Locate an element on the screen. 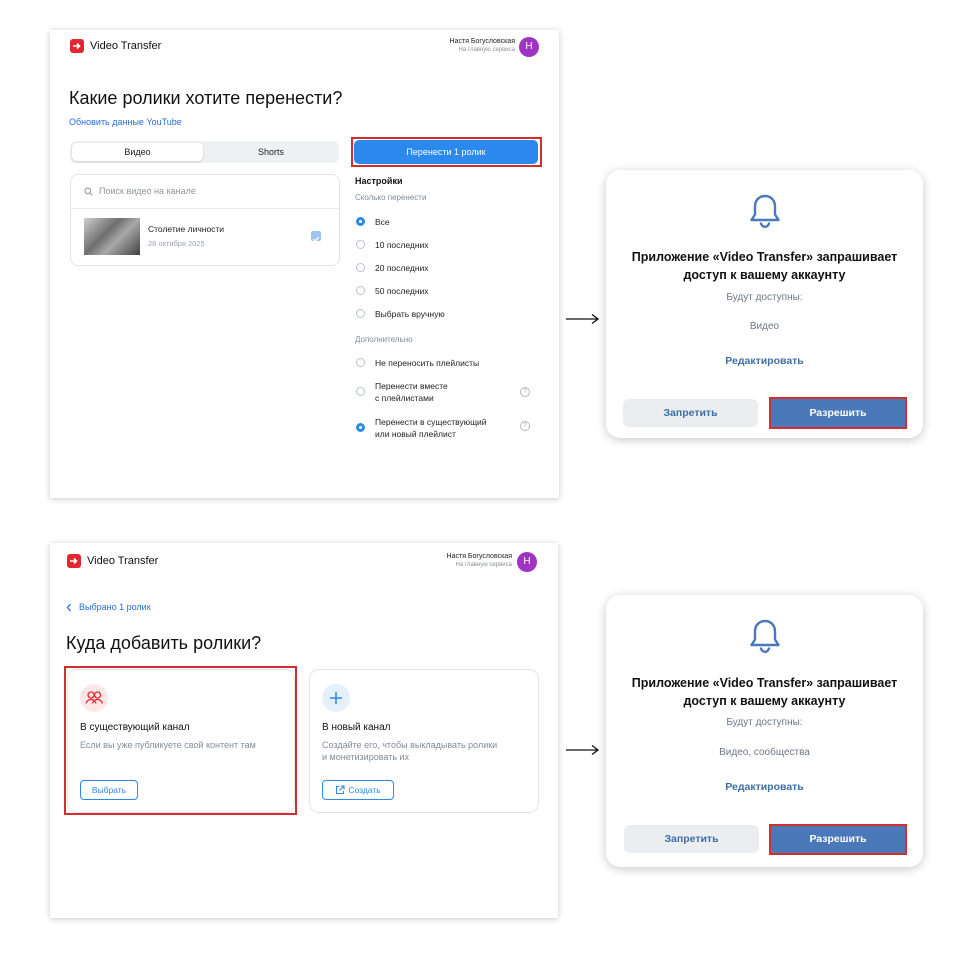 Image resolution: width=974 pixels, height=976 pixels. external-link-icon is located at coordinates (340, 790).